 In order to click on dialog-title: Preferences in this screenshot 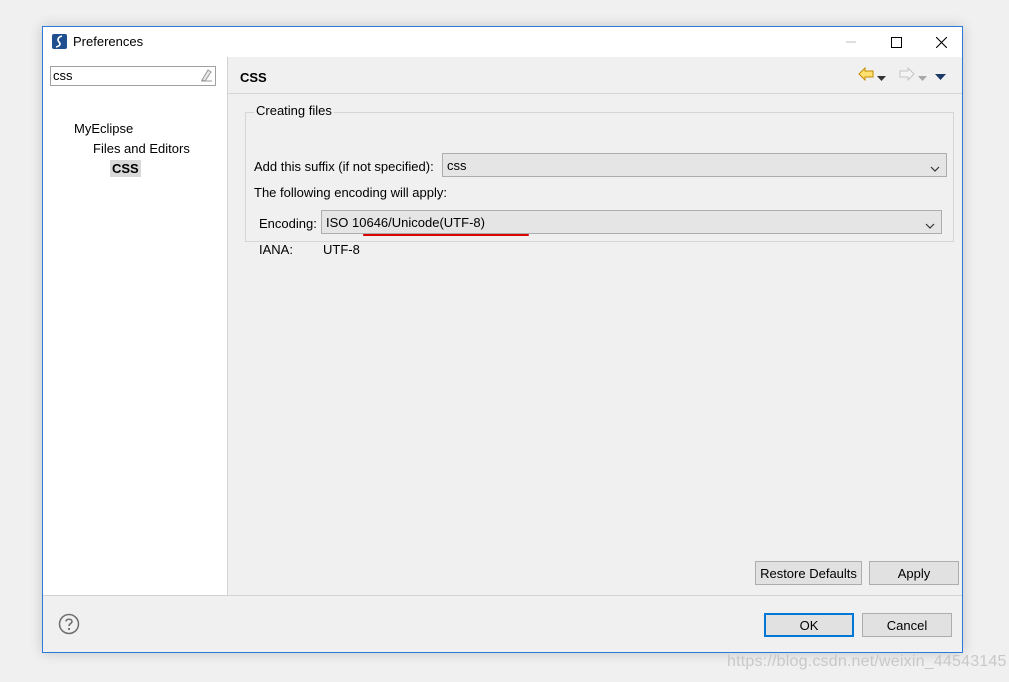, I will do `click(108, 41)`.